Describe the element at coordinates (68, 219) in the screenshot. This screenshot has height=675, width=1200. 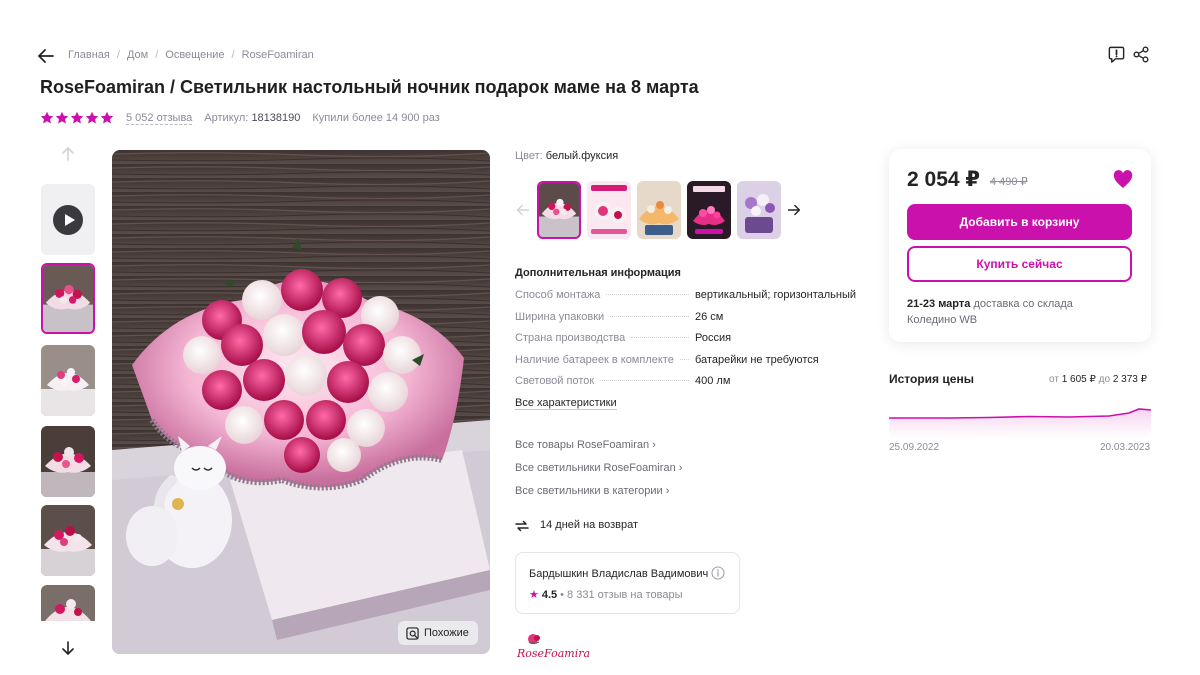
I see `video-thumbnail` at that location.